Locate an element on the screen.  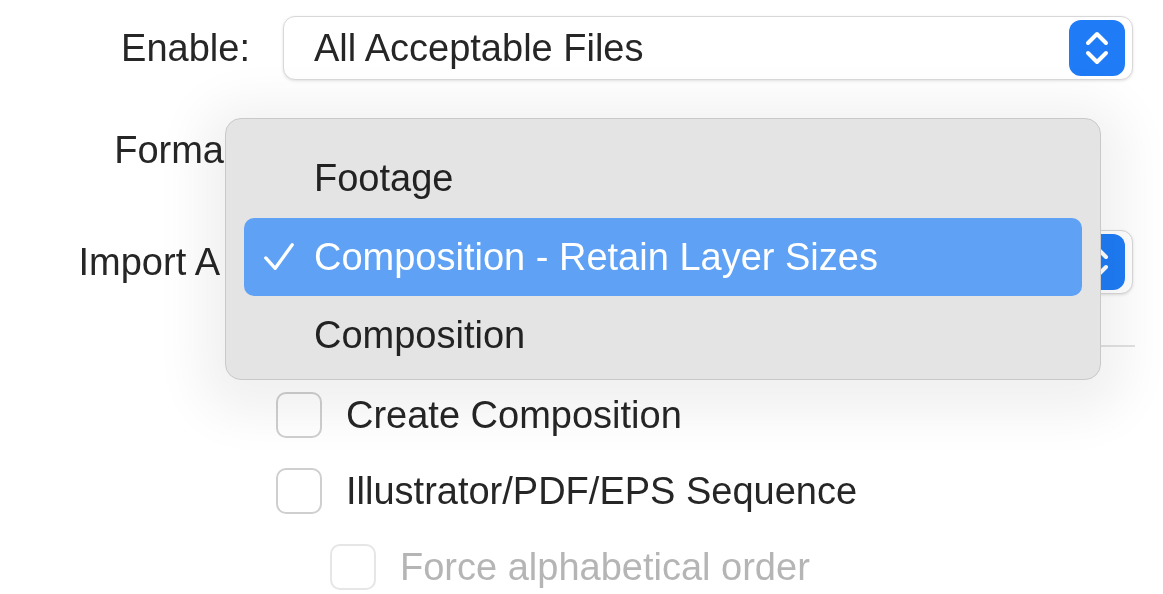
stepper-icon is located at coordinates (1097, 48).